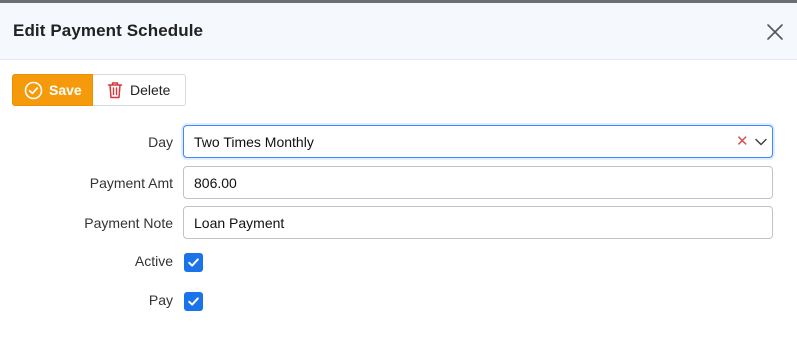 The width and height of the screenshot is (797, 352). I want to click on payment-amt-label: Payment Amt, so click(131, 183).